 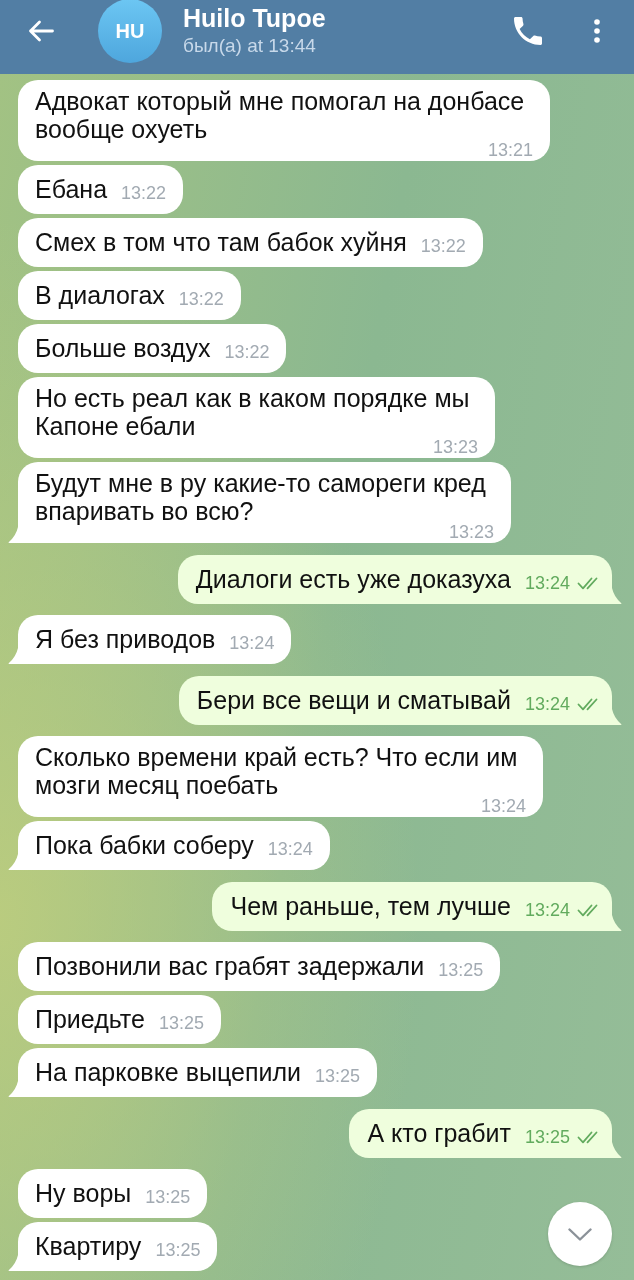 I want to click on message-text: Бери все вещи и сматывай, so click(x=353, y=699).